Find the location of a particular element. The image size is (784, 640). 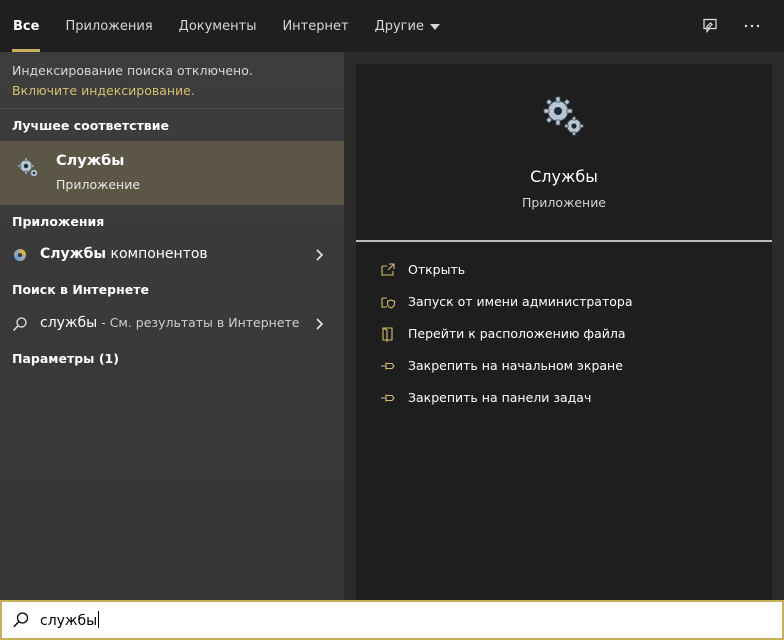

feedback-icon is located at coordinates (710, 26).